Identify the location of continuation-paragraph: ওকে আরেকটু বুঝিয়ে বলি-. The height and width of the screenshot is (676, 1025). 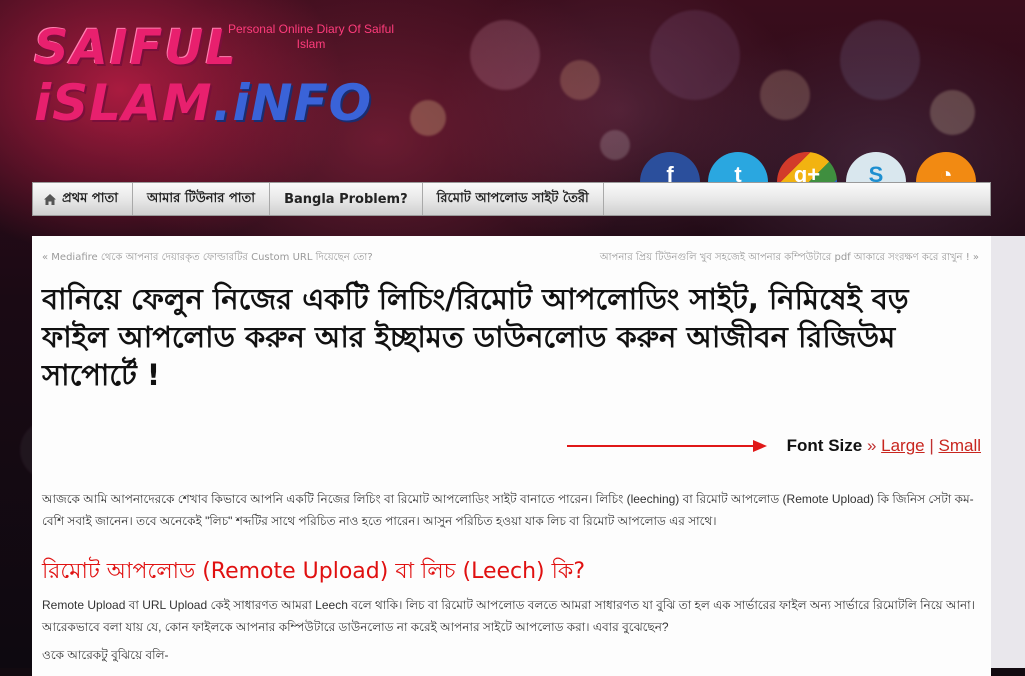
(105, 655).